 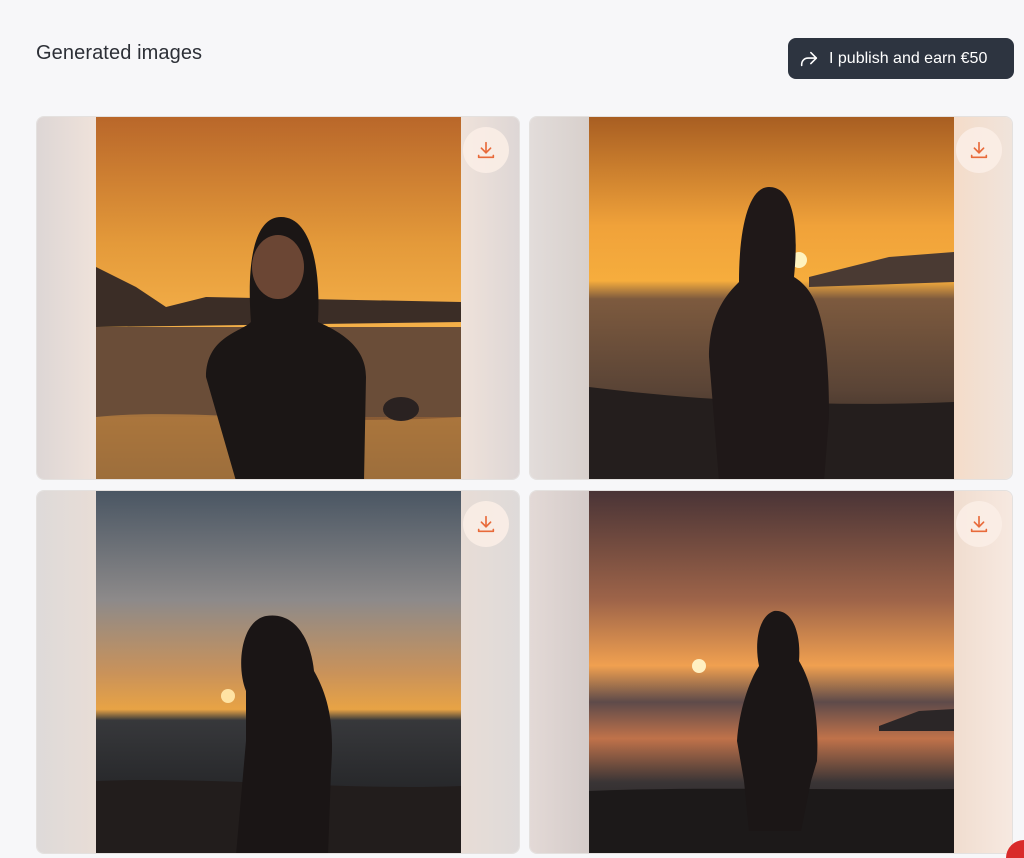 I want to click on publish-button-label: I publish and earn €50, so click(x=908, y=58).